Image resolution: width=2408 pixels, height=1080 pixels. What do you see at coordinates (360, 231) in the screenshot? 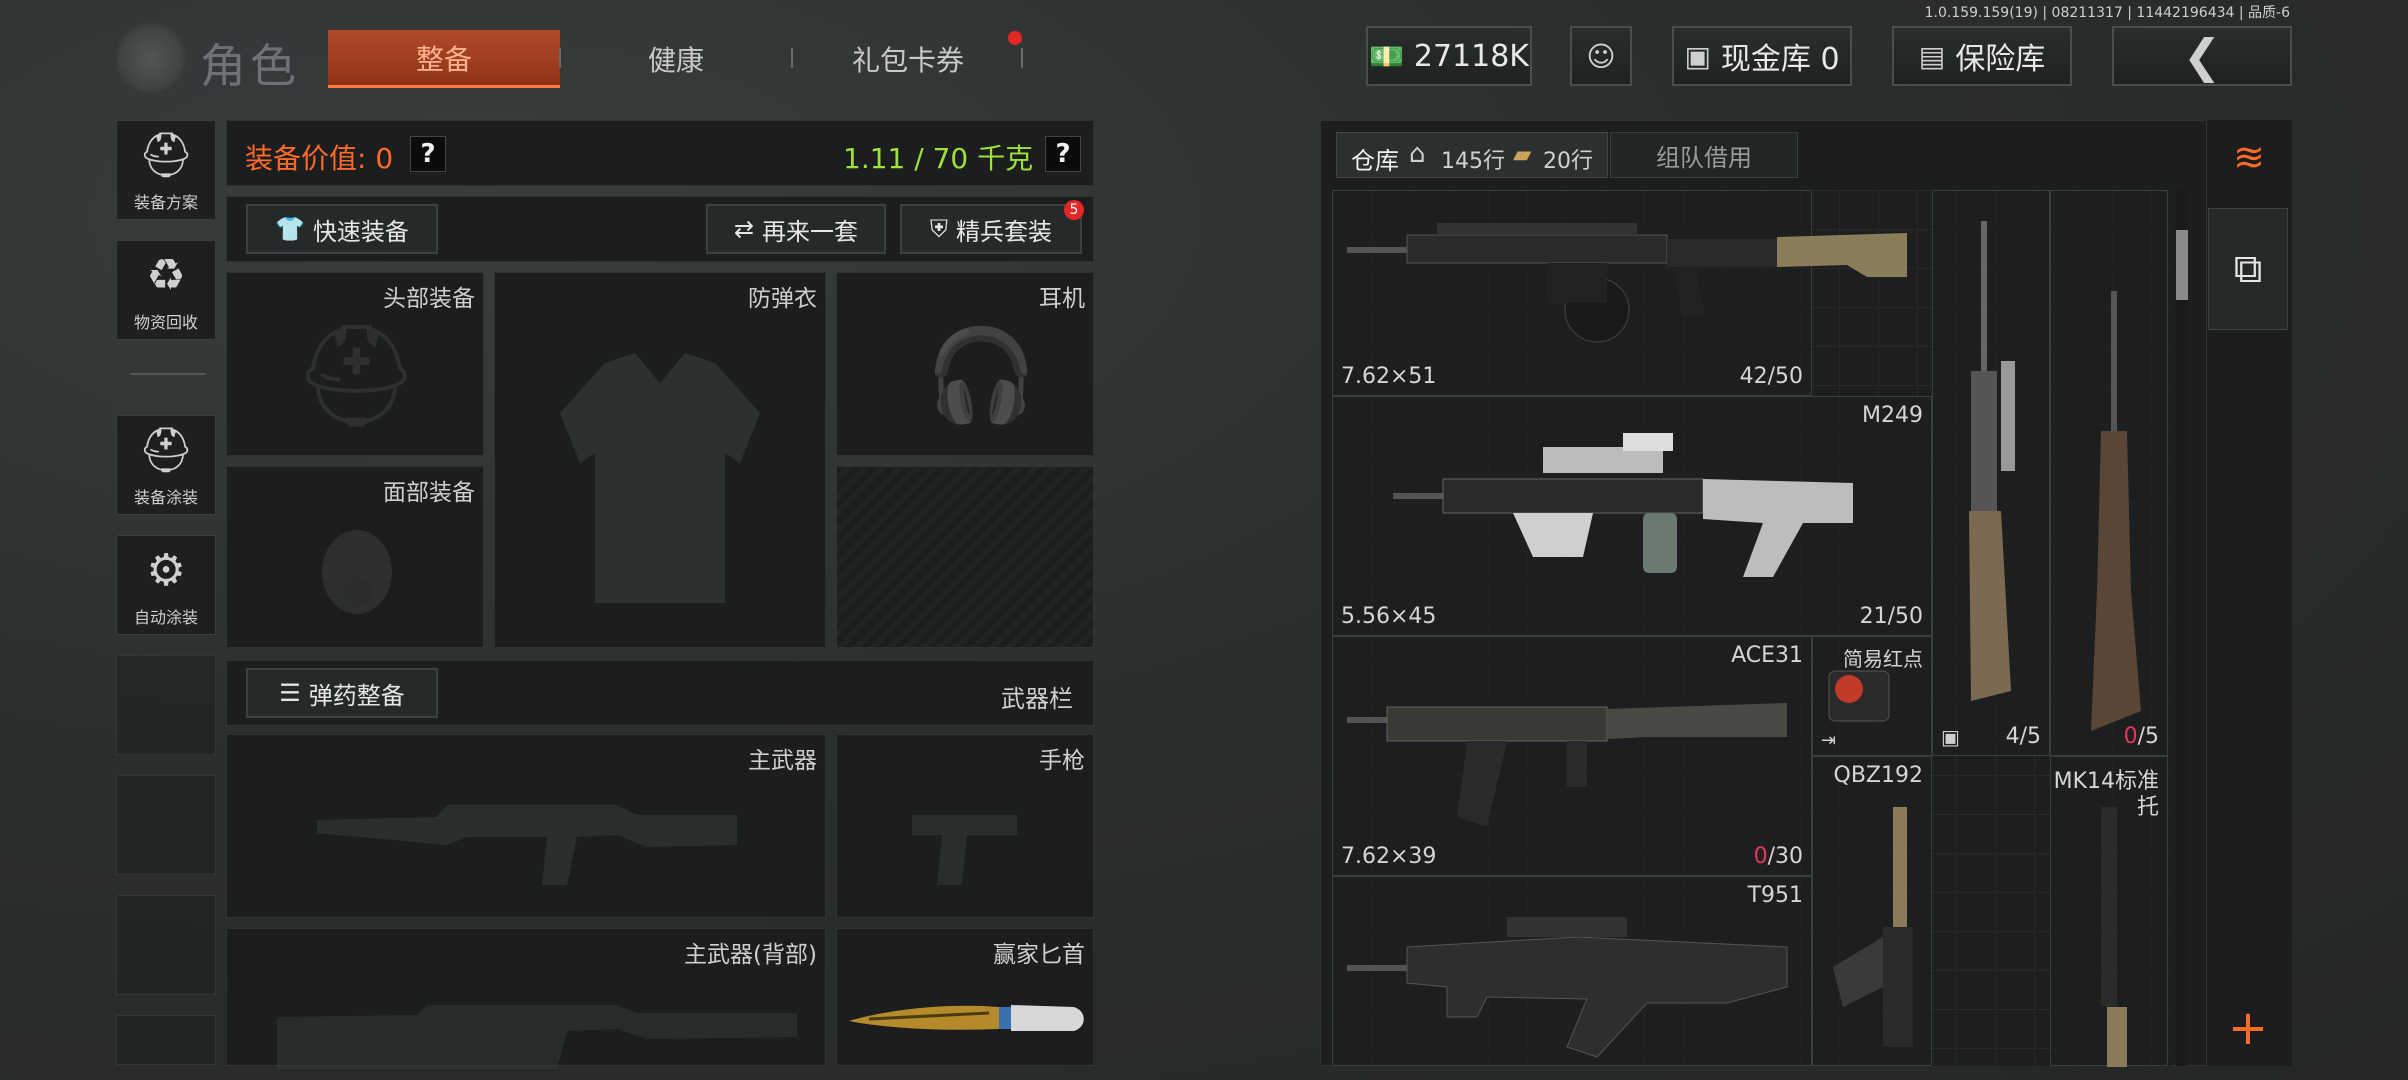
I see `quick-equip-label: 快速装备` at bounding box center [360, 231].